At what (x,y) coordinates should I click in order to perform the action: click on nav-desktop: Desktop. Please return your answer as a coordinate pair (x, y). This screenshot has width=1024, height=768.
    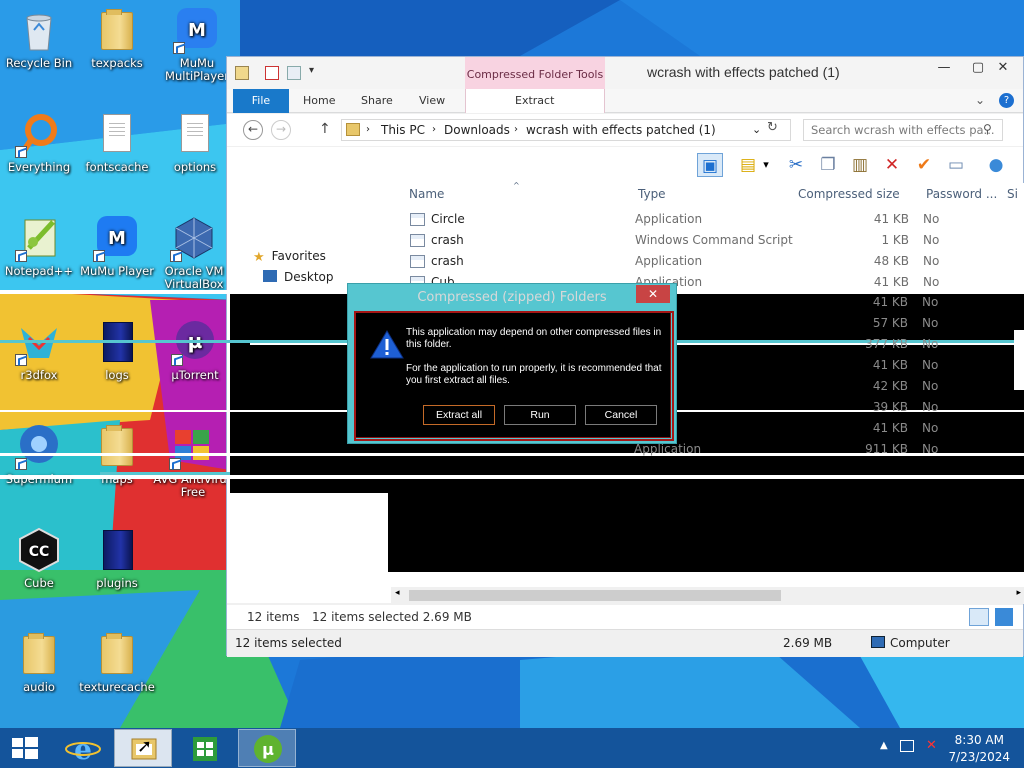
    Looking at the image, I should click on (298, 277).